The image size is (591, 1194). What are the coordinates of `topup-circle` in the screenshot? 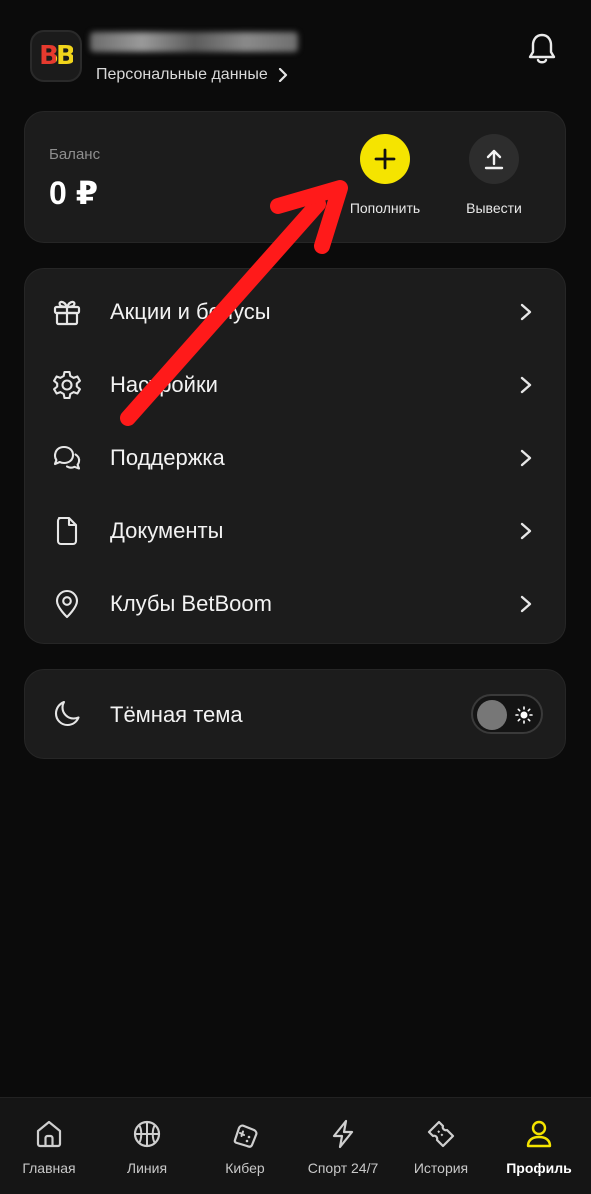 It's located at (385, 159).